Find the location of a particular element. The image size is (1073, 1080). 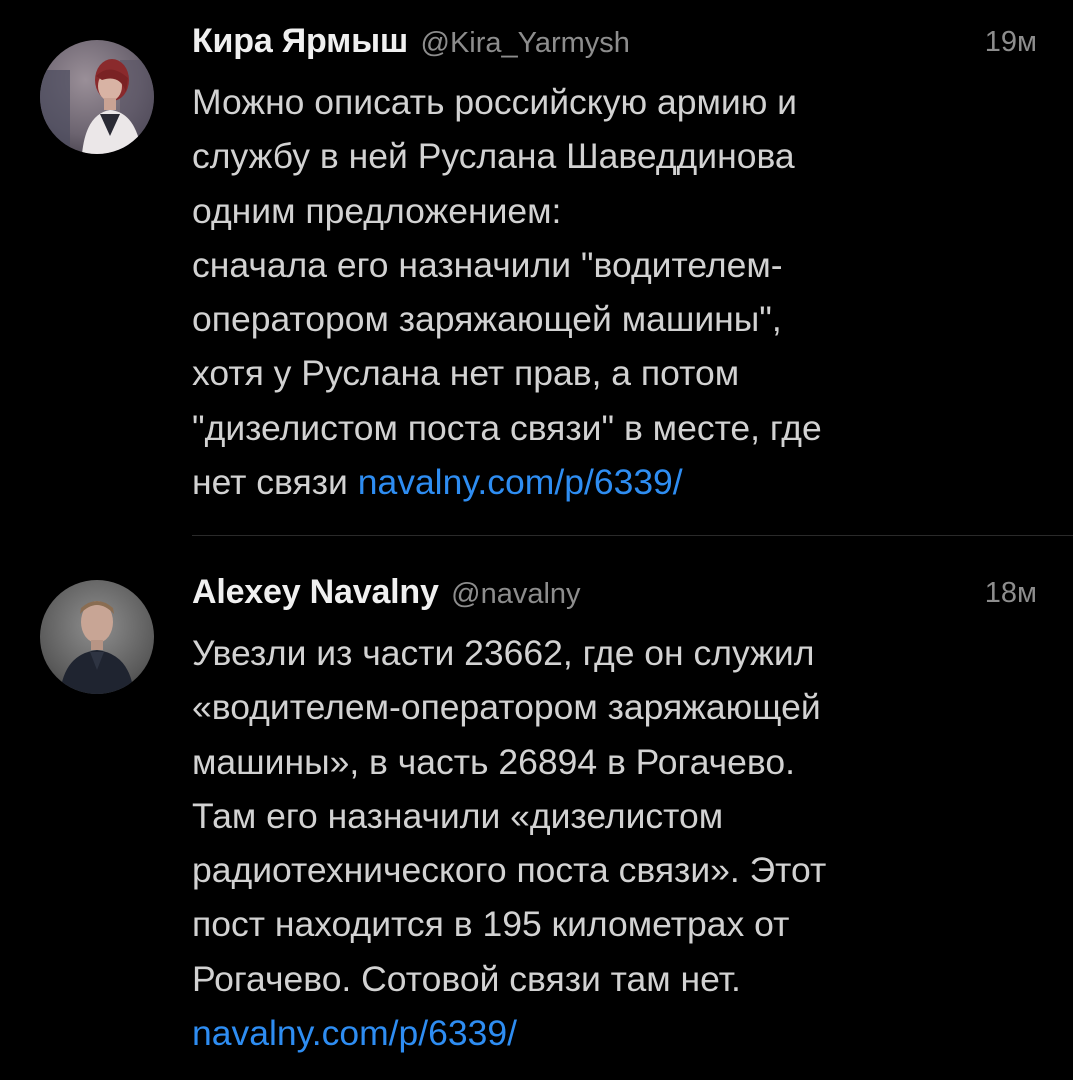

photo-avatar-woman-icon is located at coordinates (97, 97).